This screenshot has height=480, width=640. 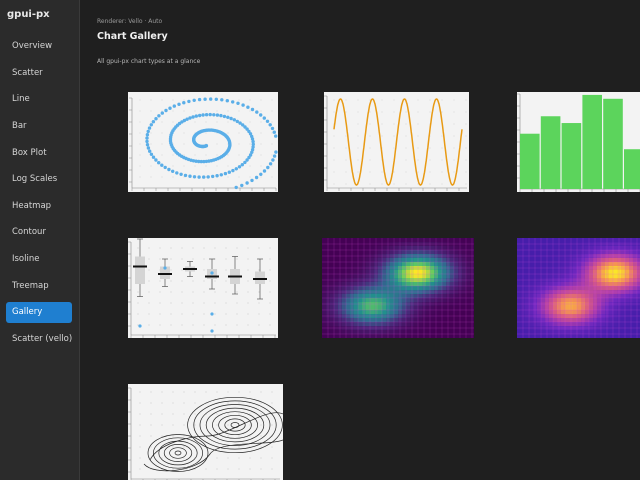 What do you see at coordinates (39, 99) in the screenshot?
I see `sidebar-item-line: Line` at bounding box center [39, 99].